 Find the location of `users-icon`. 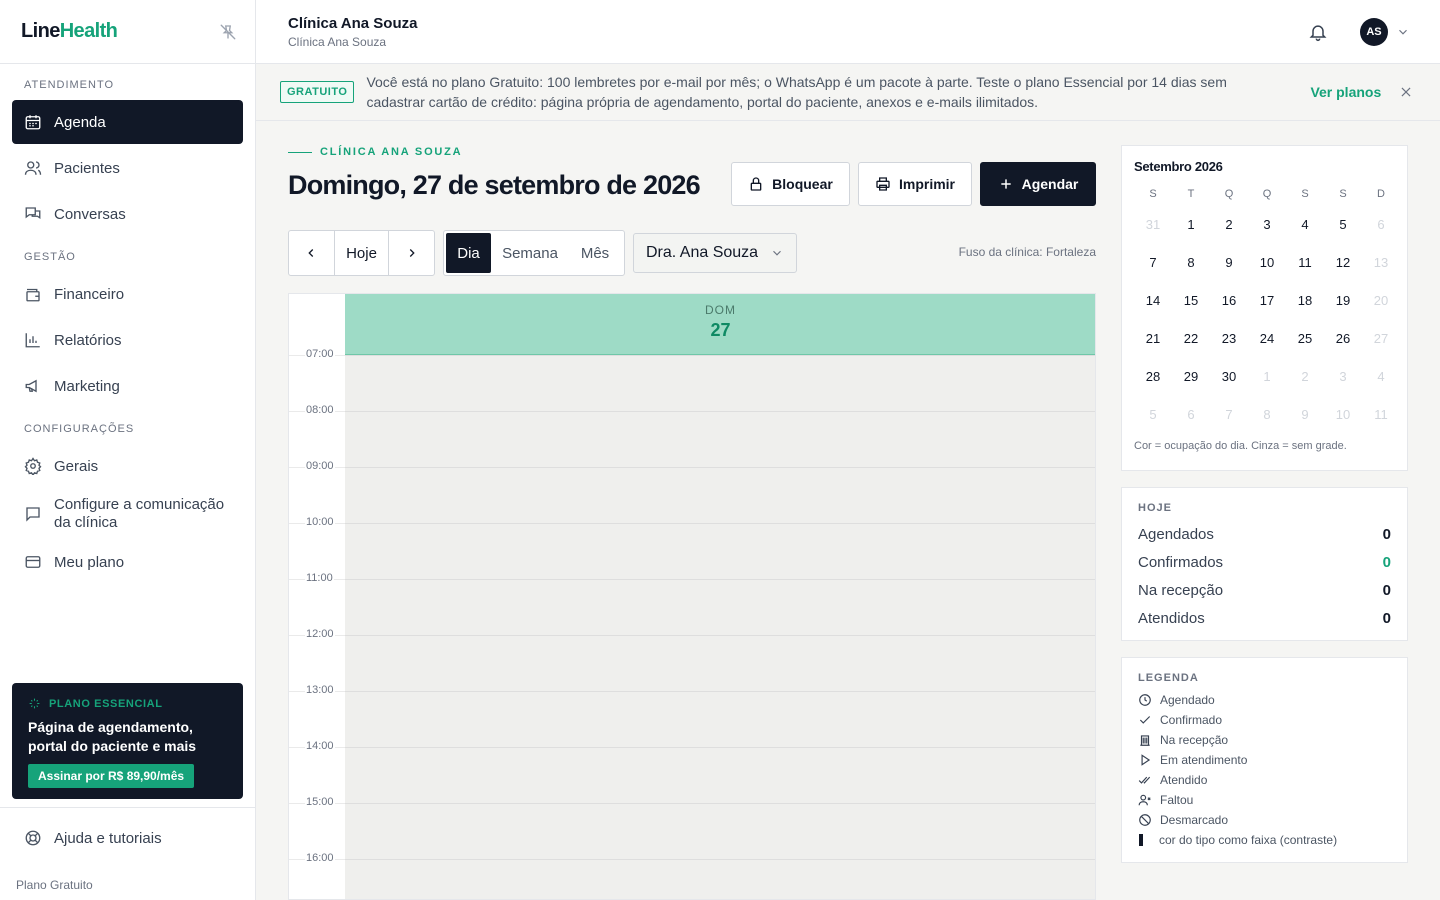

users-icon is located at coordinates (33, 168).